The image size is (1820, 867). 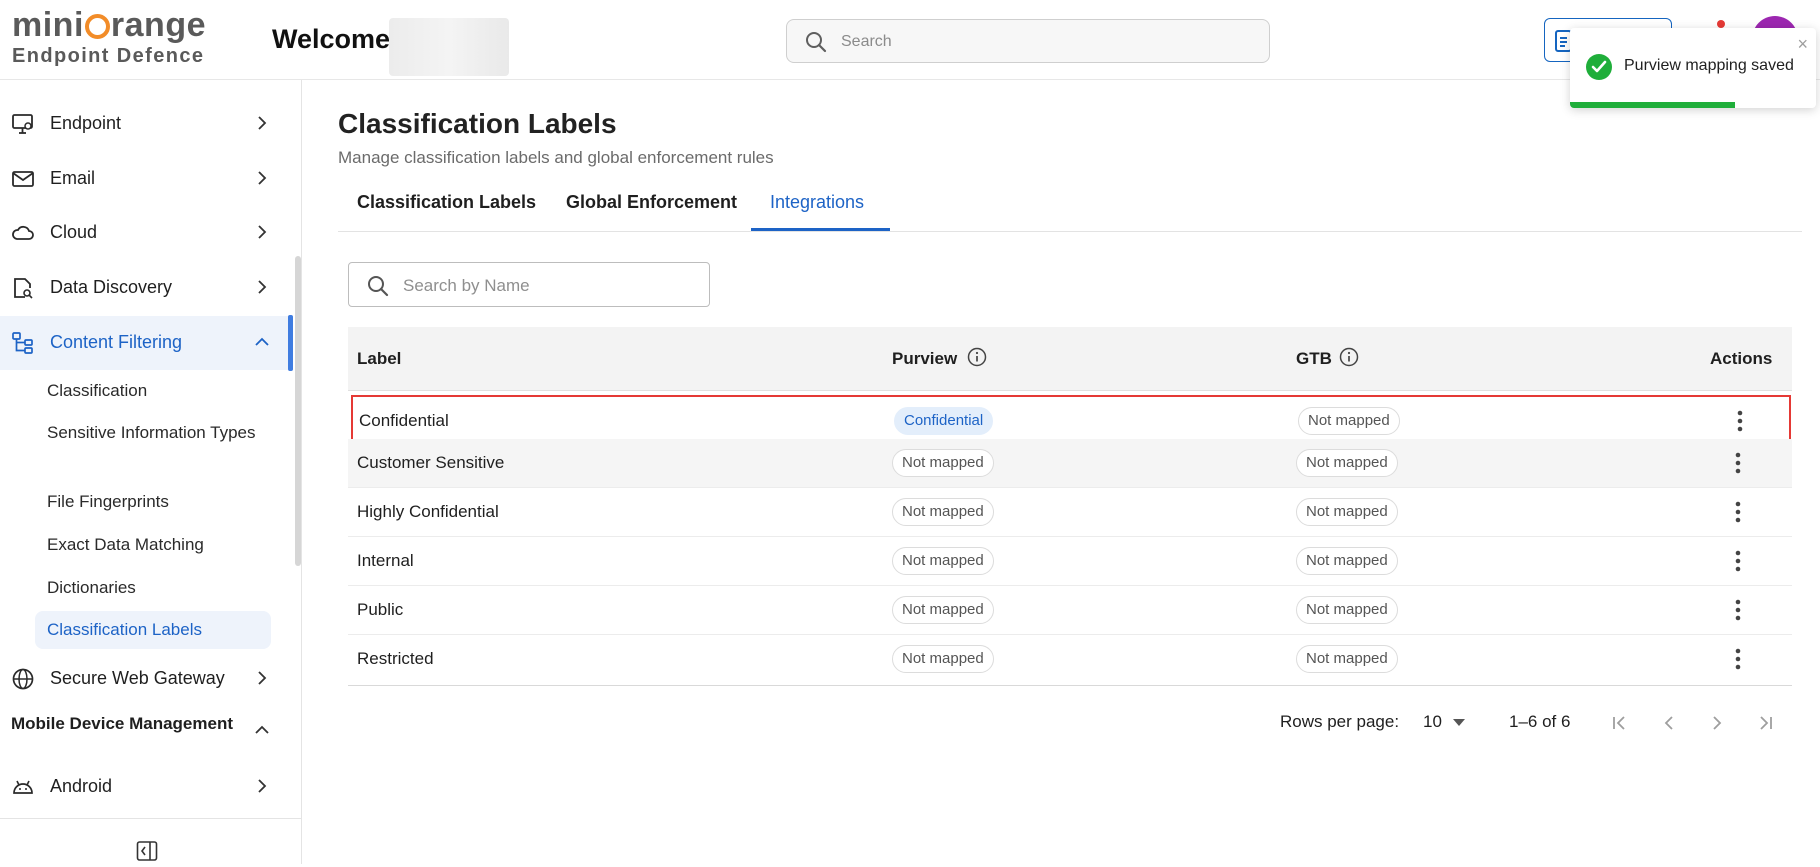 What do you see at coordinates (1652, 105) in the screenshot?
I see `toast-progress-bar` at bounding box center [1652, 105].